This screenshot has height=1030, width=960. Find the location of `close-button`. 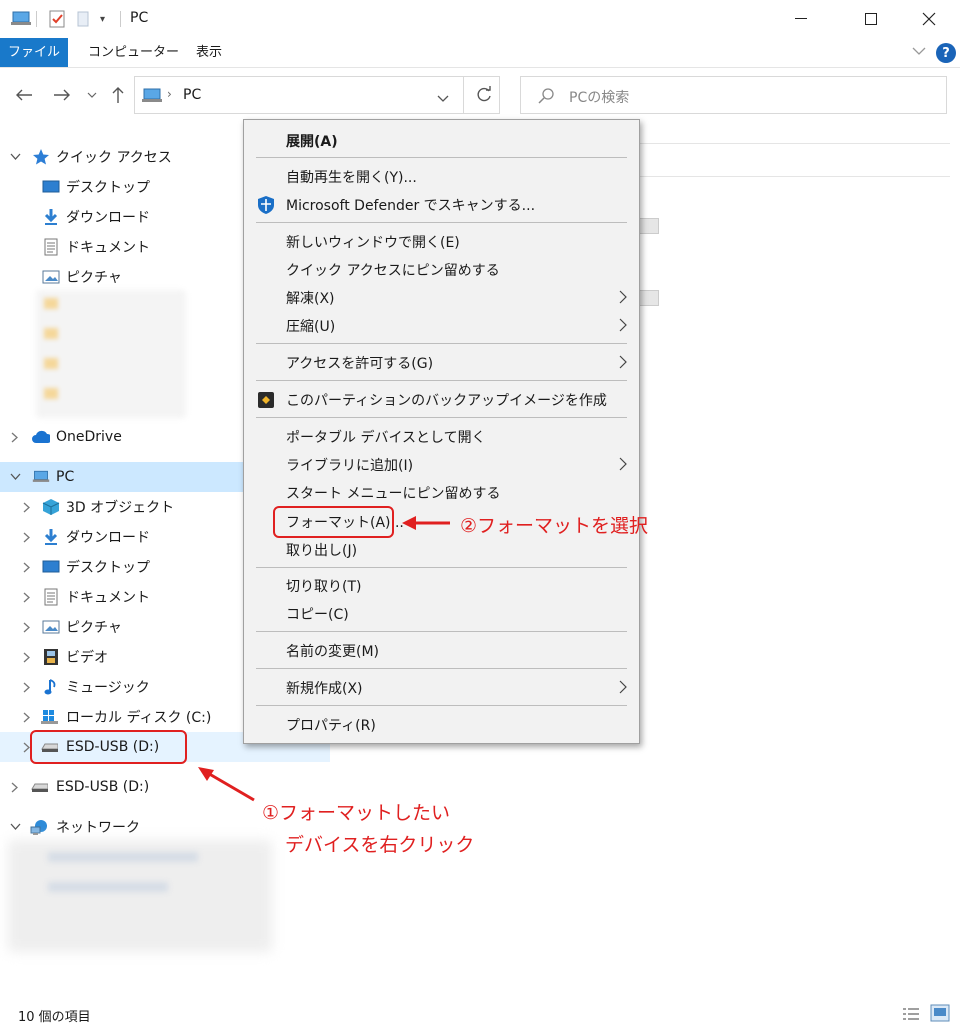

close-button is located at coordinates (929, 19).